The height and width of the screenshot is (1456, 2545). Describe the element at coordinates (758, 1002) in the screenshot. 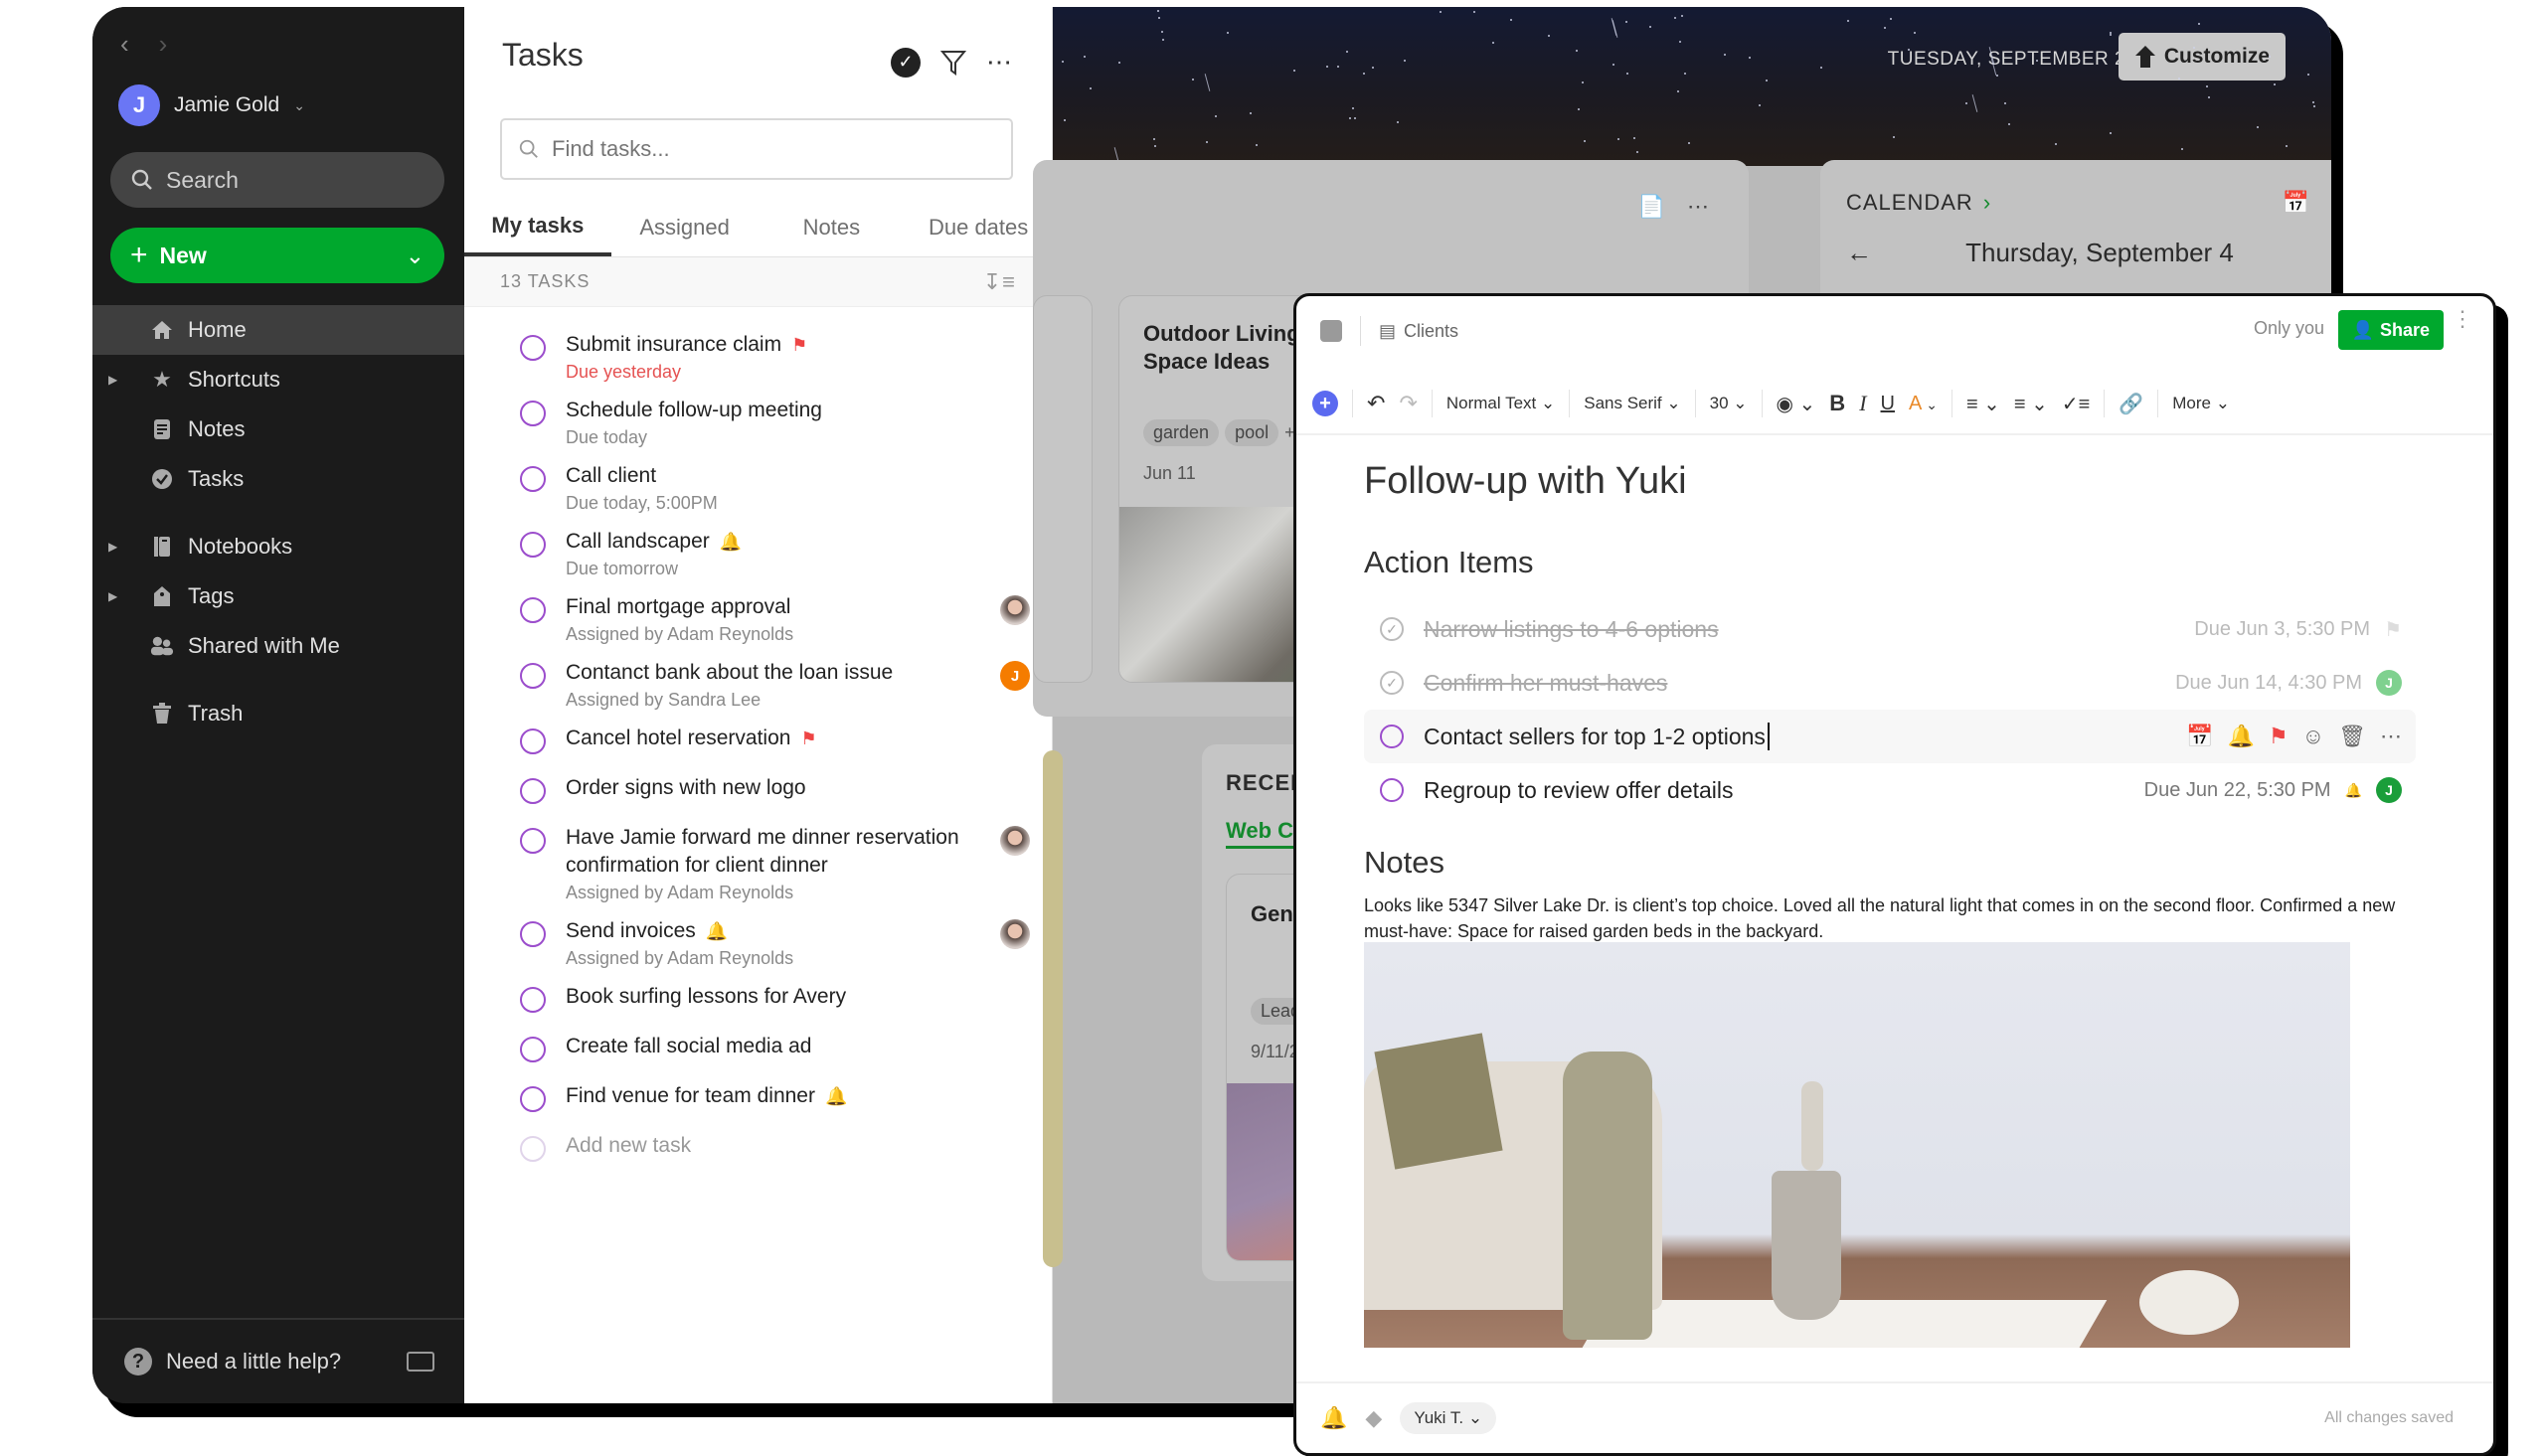

I see `task-row: Book surfing lessons for Avery` at that location.